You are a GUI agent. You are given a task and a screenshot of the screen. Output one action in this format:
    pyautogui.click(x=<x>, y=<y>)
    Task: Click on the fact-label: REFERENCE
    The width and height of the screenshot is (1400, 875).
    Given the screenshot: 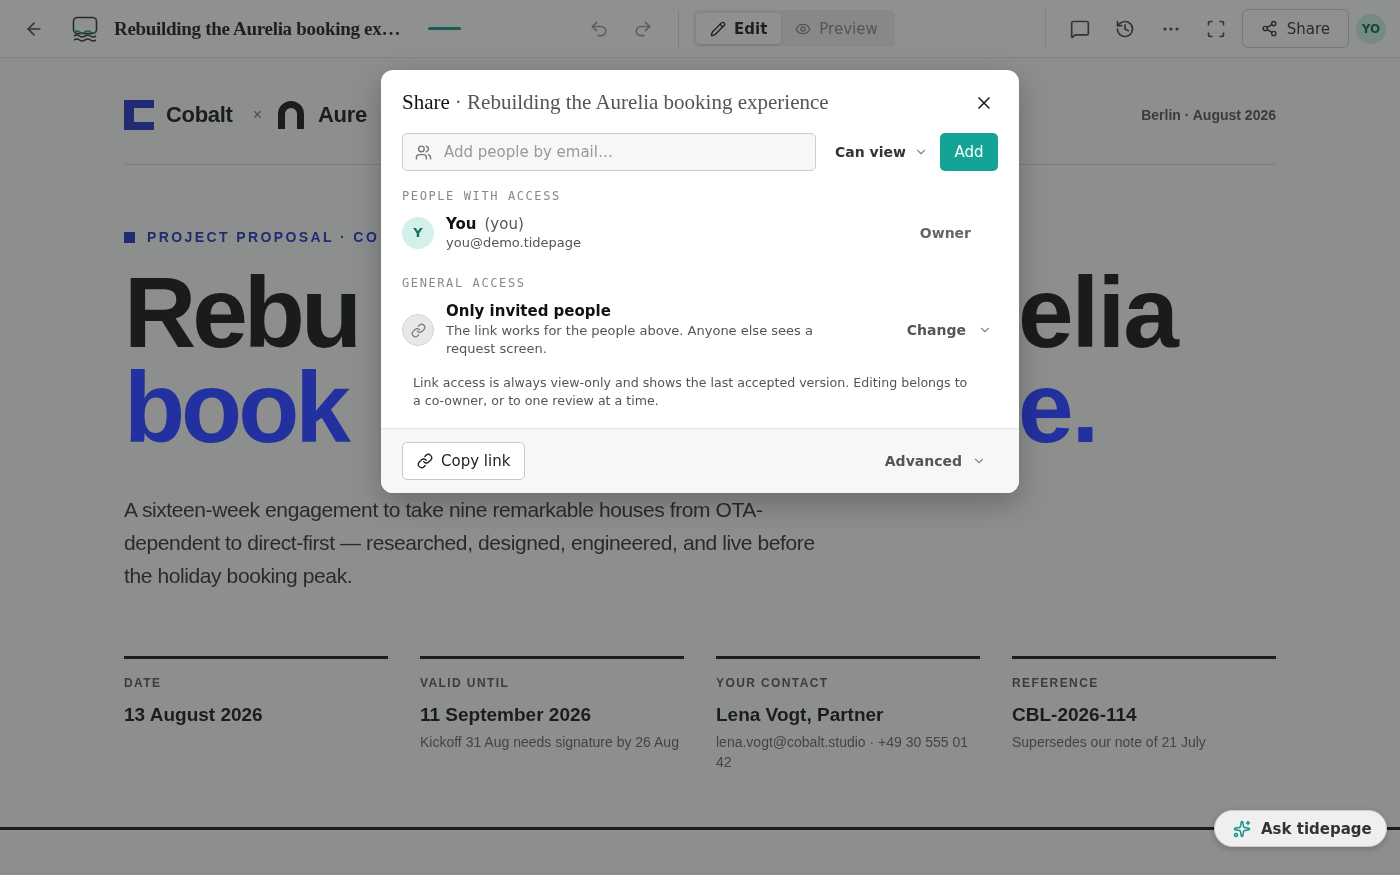 What is the action you would take?
    pyautogui.click(x=1056, y=683)
    